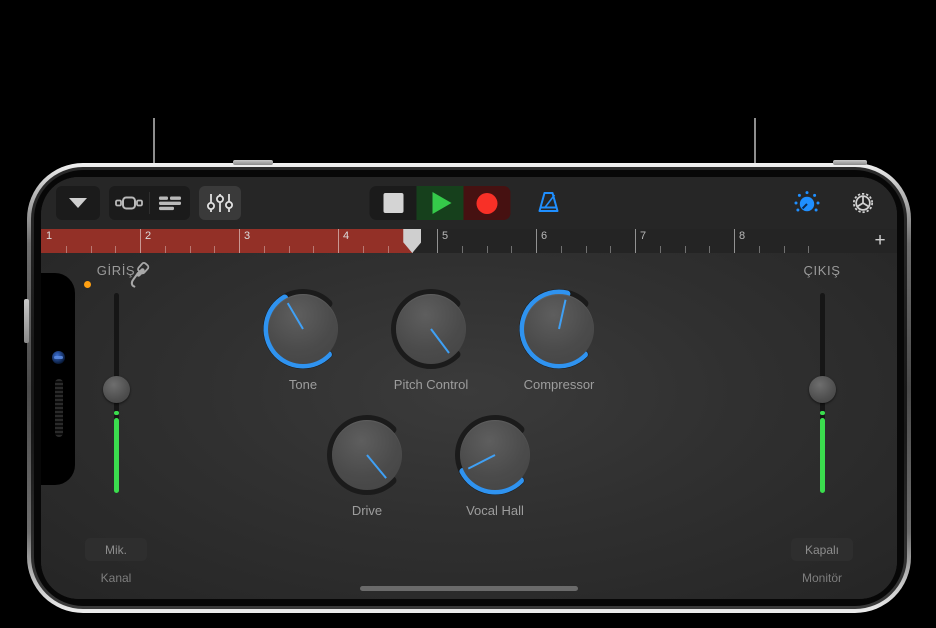  I want to click on earpiece-speaker, so click(59, 408).